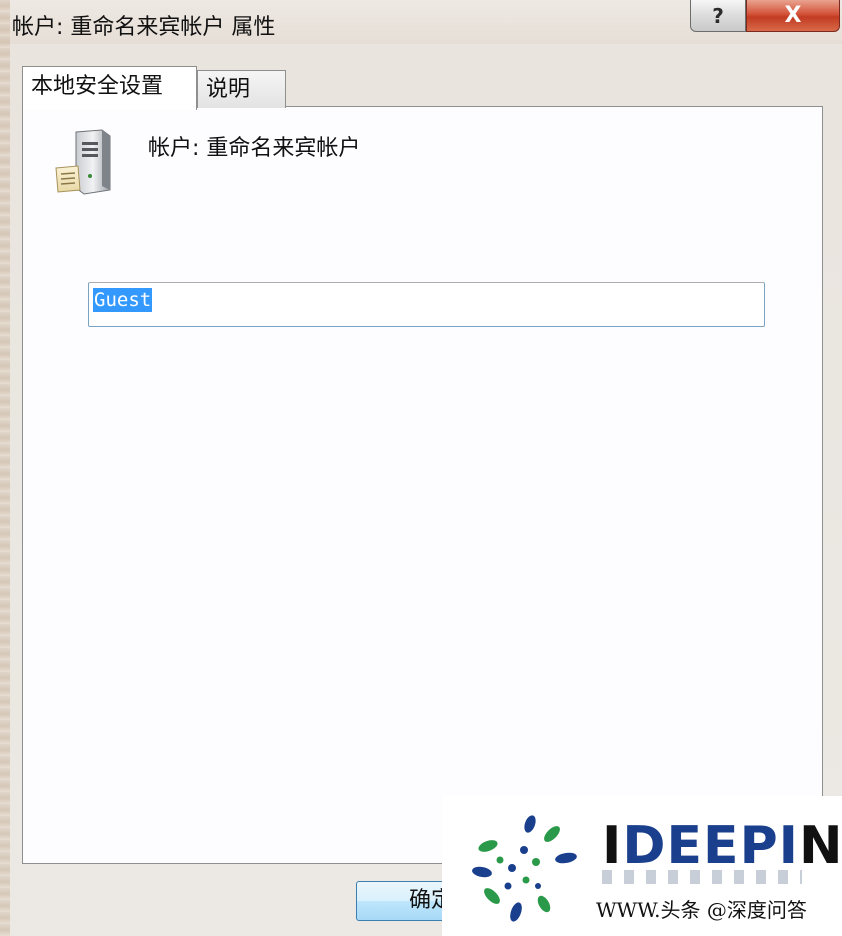  What do you see at coordinates (83, 162) in the screenshot?
I see `server-policy-icon` at bounding box center [83, 162].